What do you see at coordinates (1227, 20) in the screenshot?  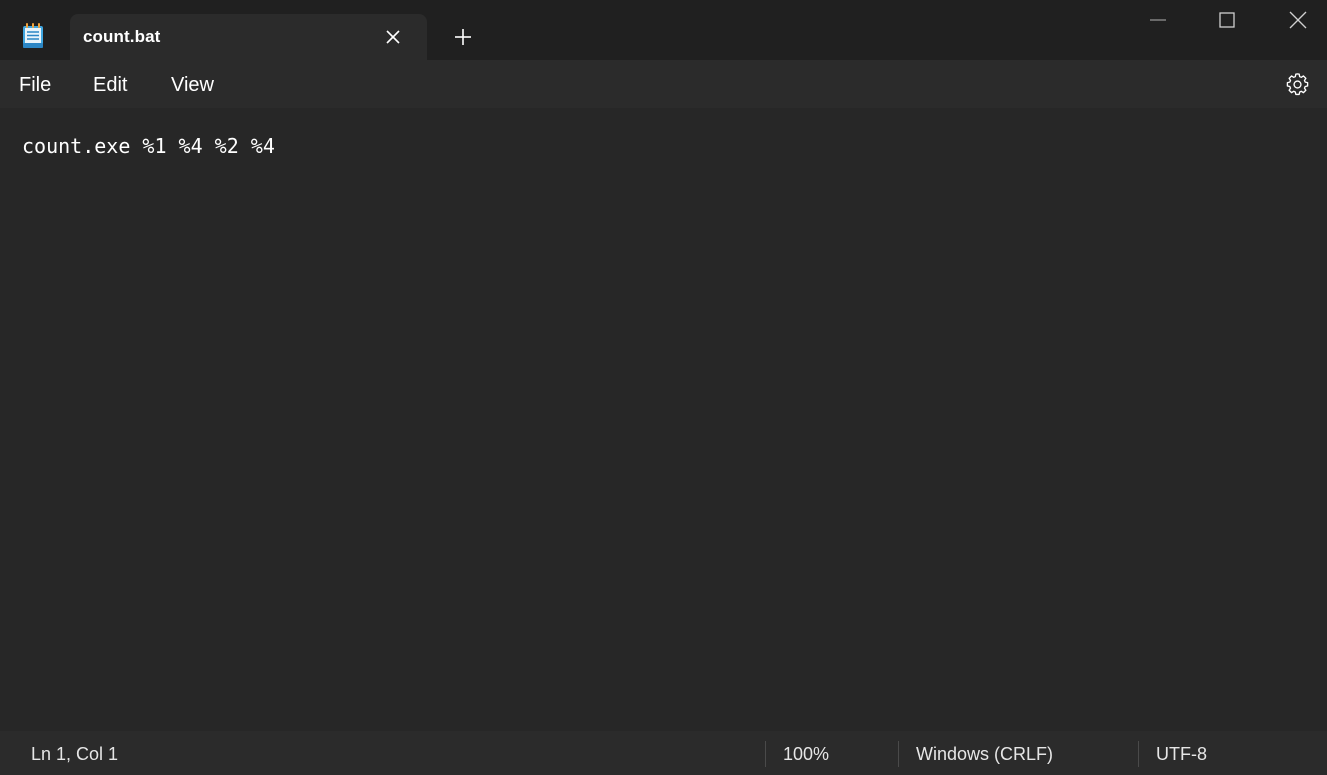 I see `maximize-icon` at bounding box center [1227, 20].